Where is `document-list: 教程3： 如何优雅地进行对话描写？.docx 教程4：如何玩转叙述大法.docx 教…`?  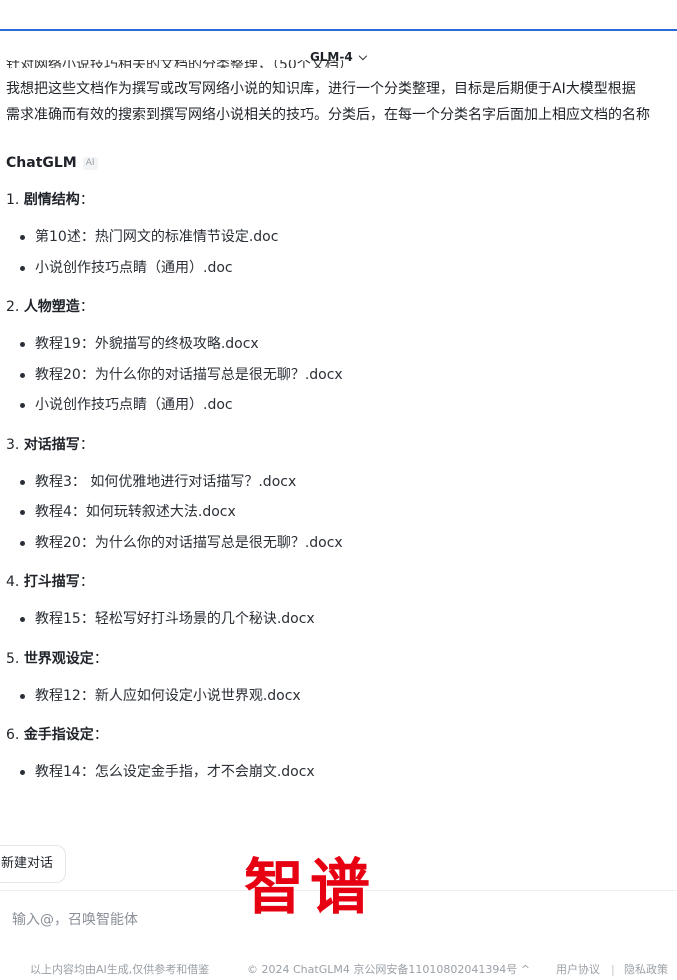 document-list: 教程3： 如何优雅地进行对话描写？.docx 教程4：如何玩转叙述大法.docx 教… is located at coordinates (338, 513).